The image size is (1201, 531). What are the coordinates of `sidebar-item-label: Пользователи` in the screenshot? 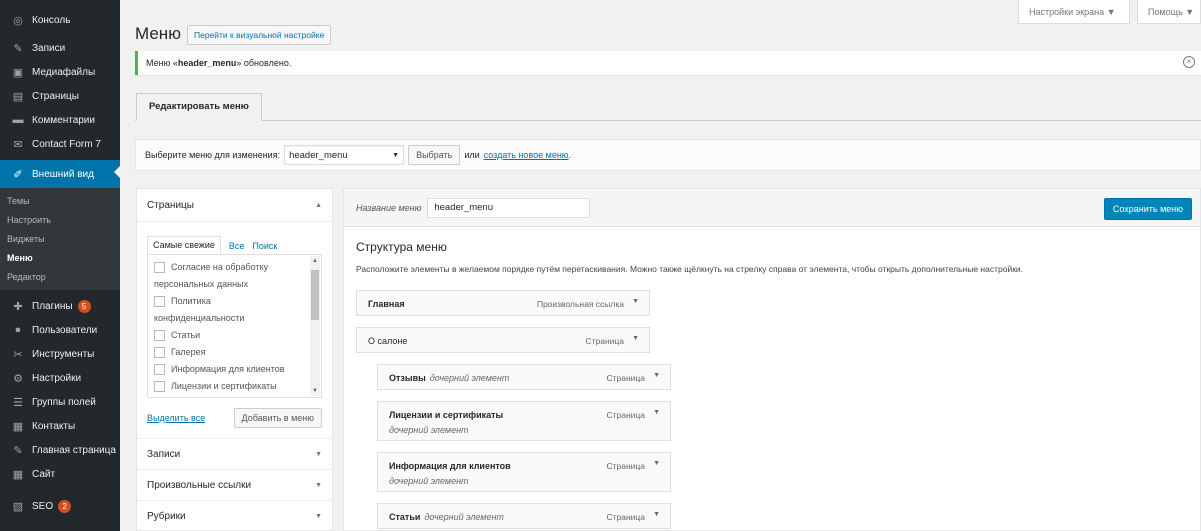 It's located at (65, 330).